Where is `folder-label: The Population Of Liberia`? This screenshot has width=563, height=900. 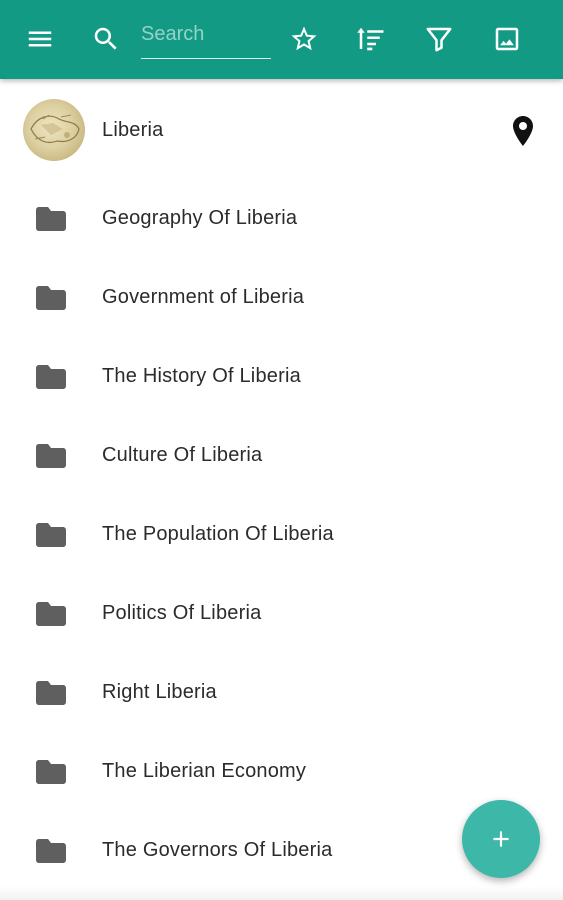
folder-label: The Population Of Liberia is located at coordinates (218, 534).